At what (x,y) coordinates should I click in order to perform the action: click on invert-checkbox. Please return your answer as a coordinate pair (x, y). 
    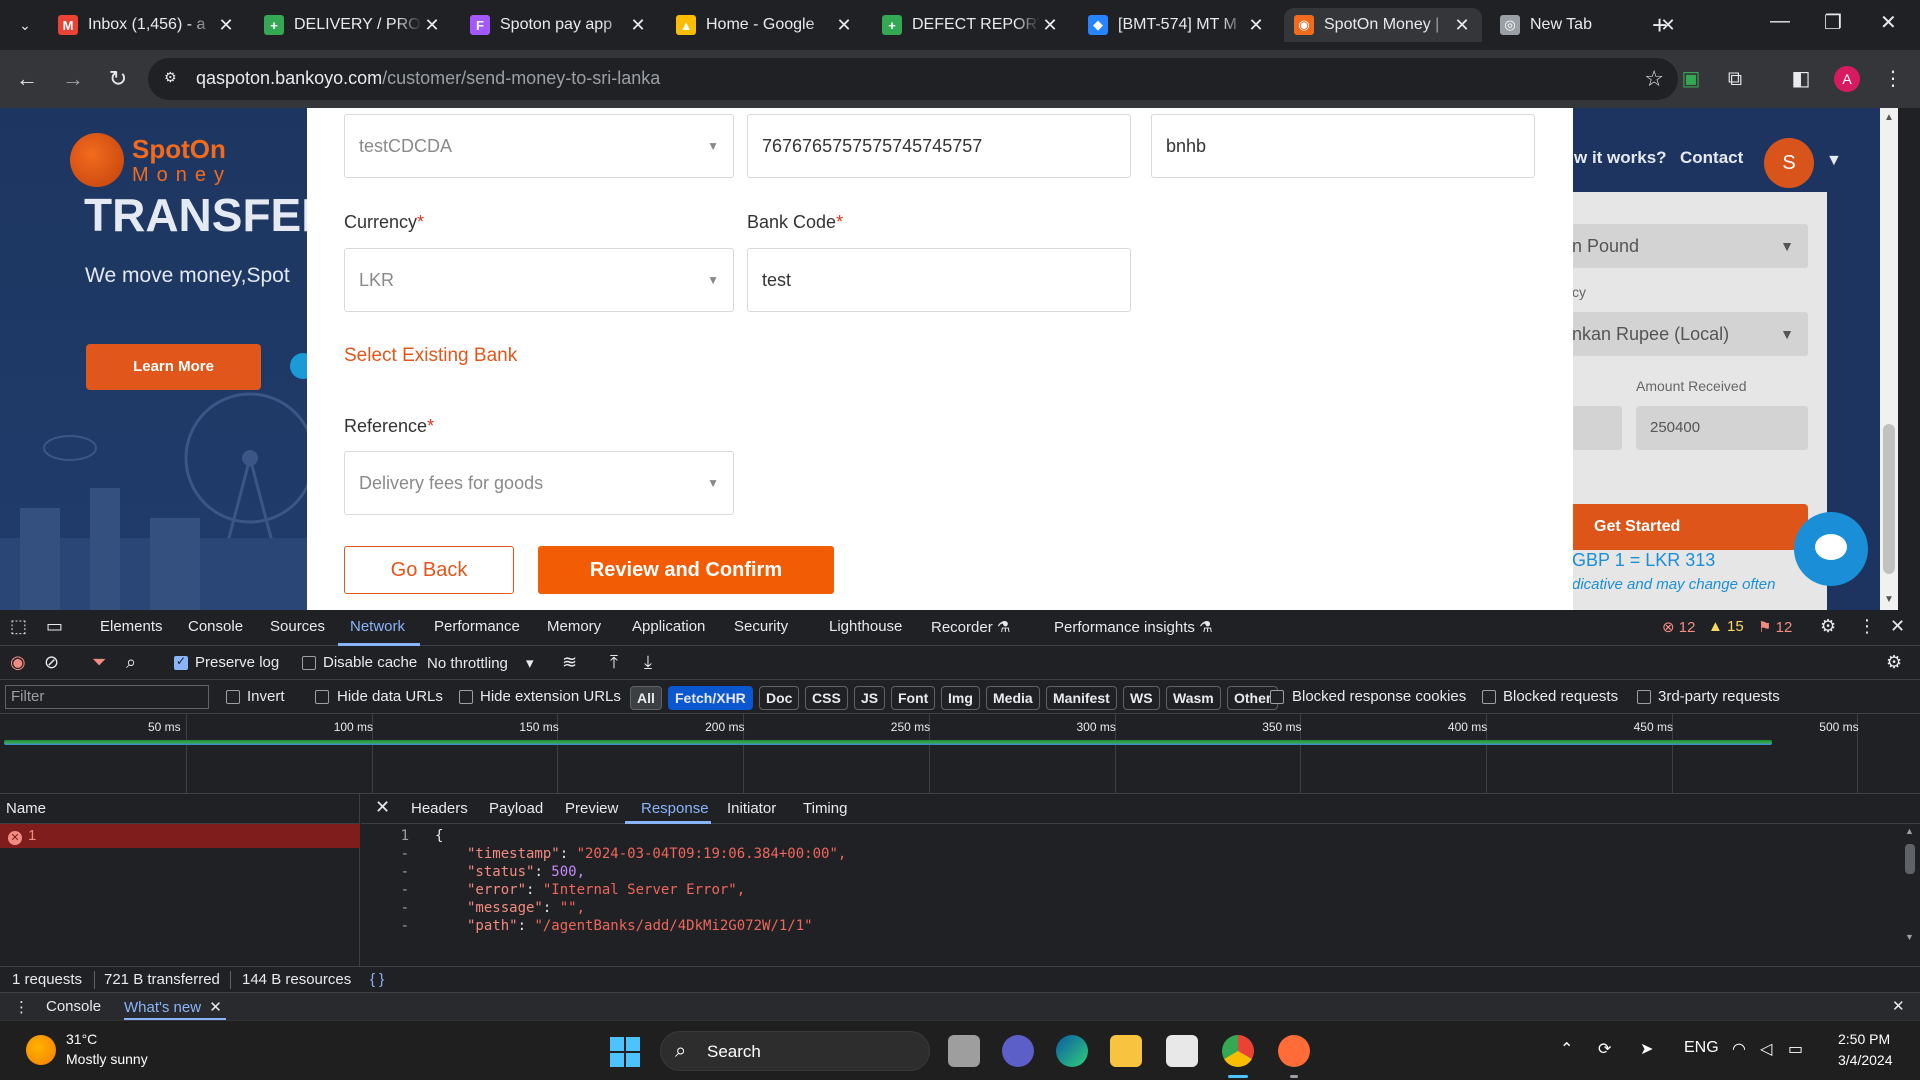
    Looking at the image, I should click on (233, 697).